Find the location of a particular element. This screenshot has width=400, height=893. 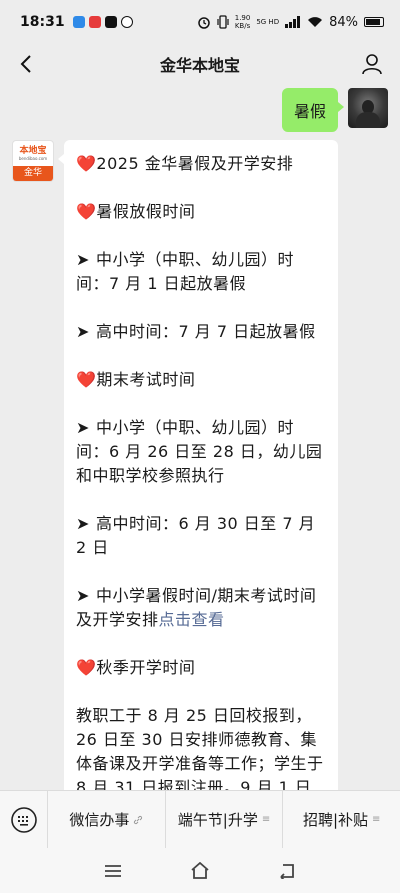

self-avatar is located at coordinates (368, 108).